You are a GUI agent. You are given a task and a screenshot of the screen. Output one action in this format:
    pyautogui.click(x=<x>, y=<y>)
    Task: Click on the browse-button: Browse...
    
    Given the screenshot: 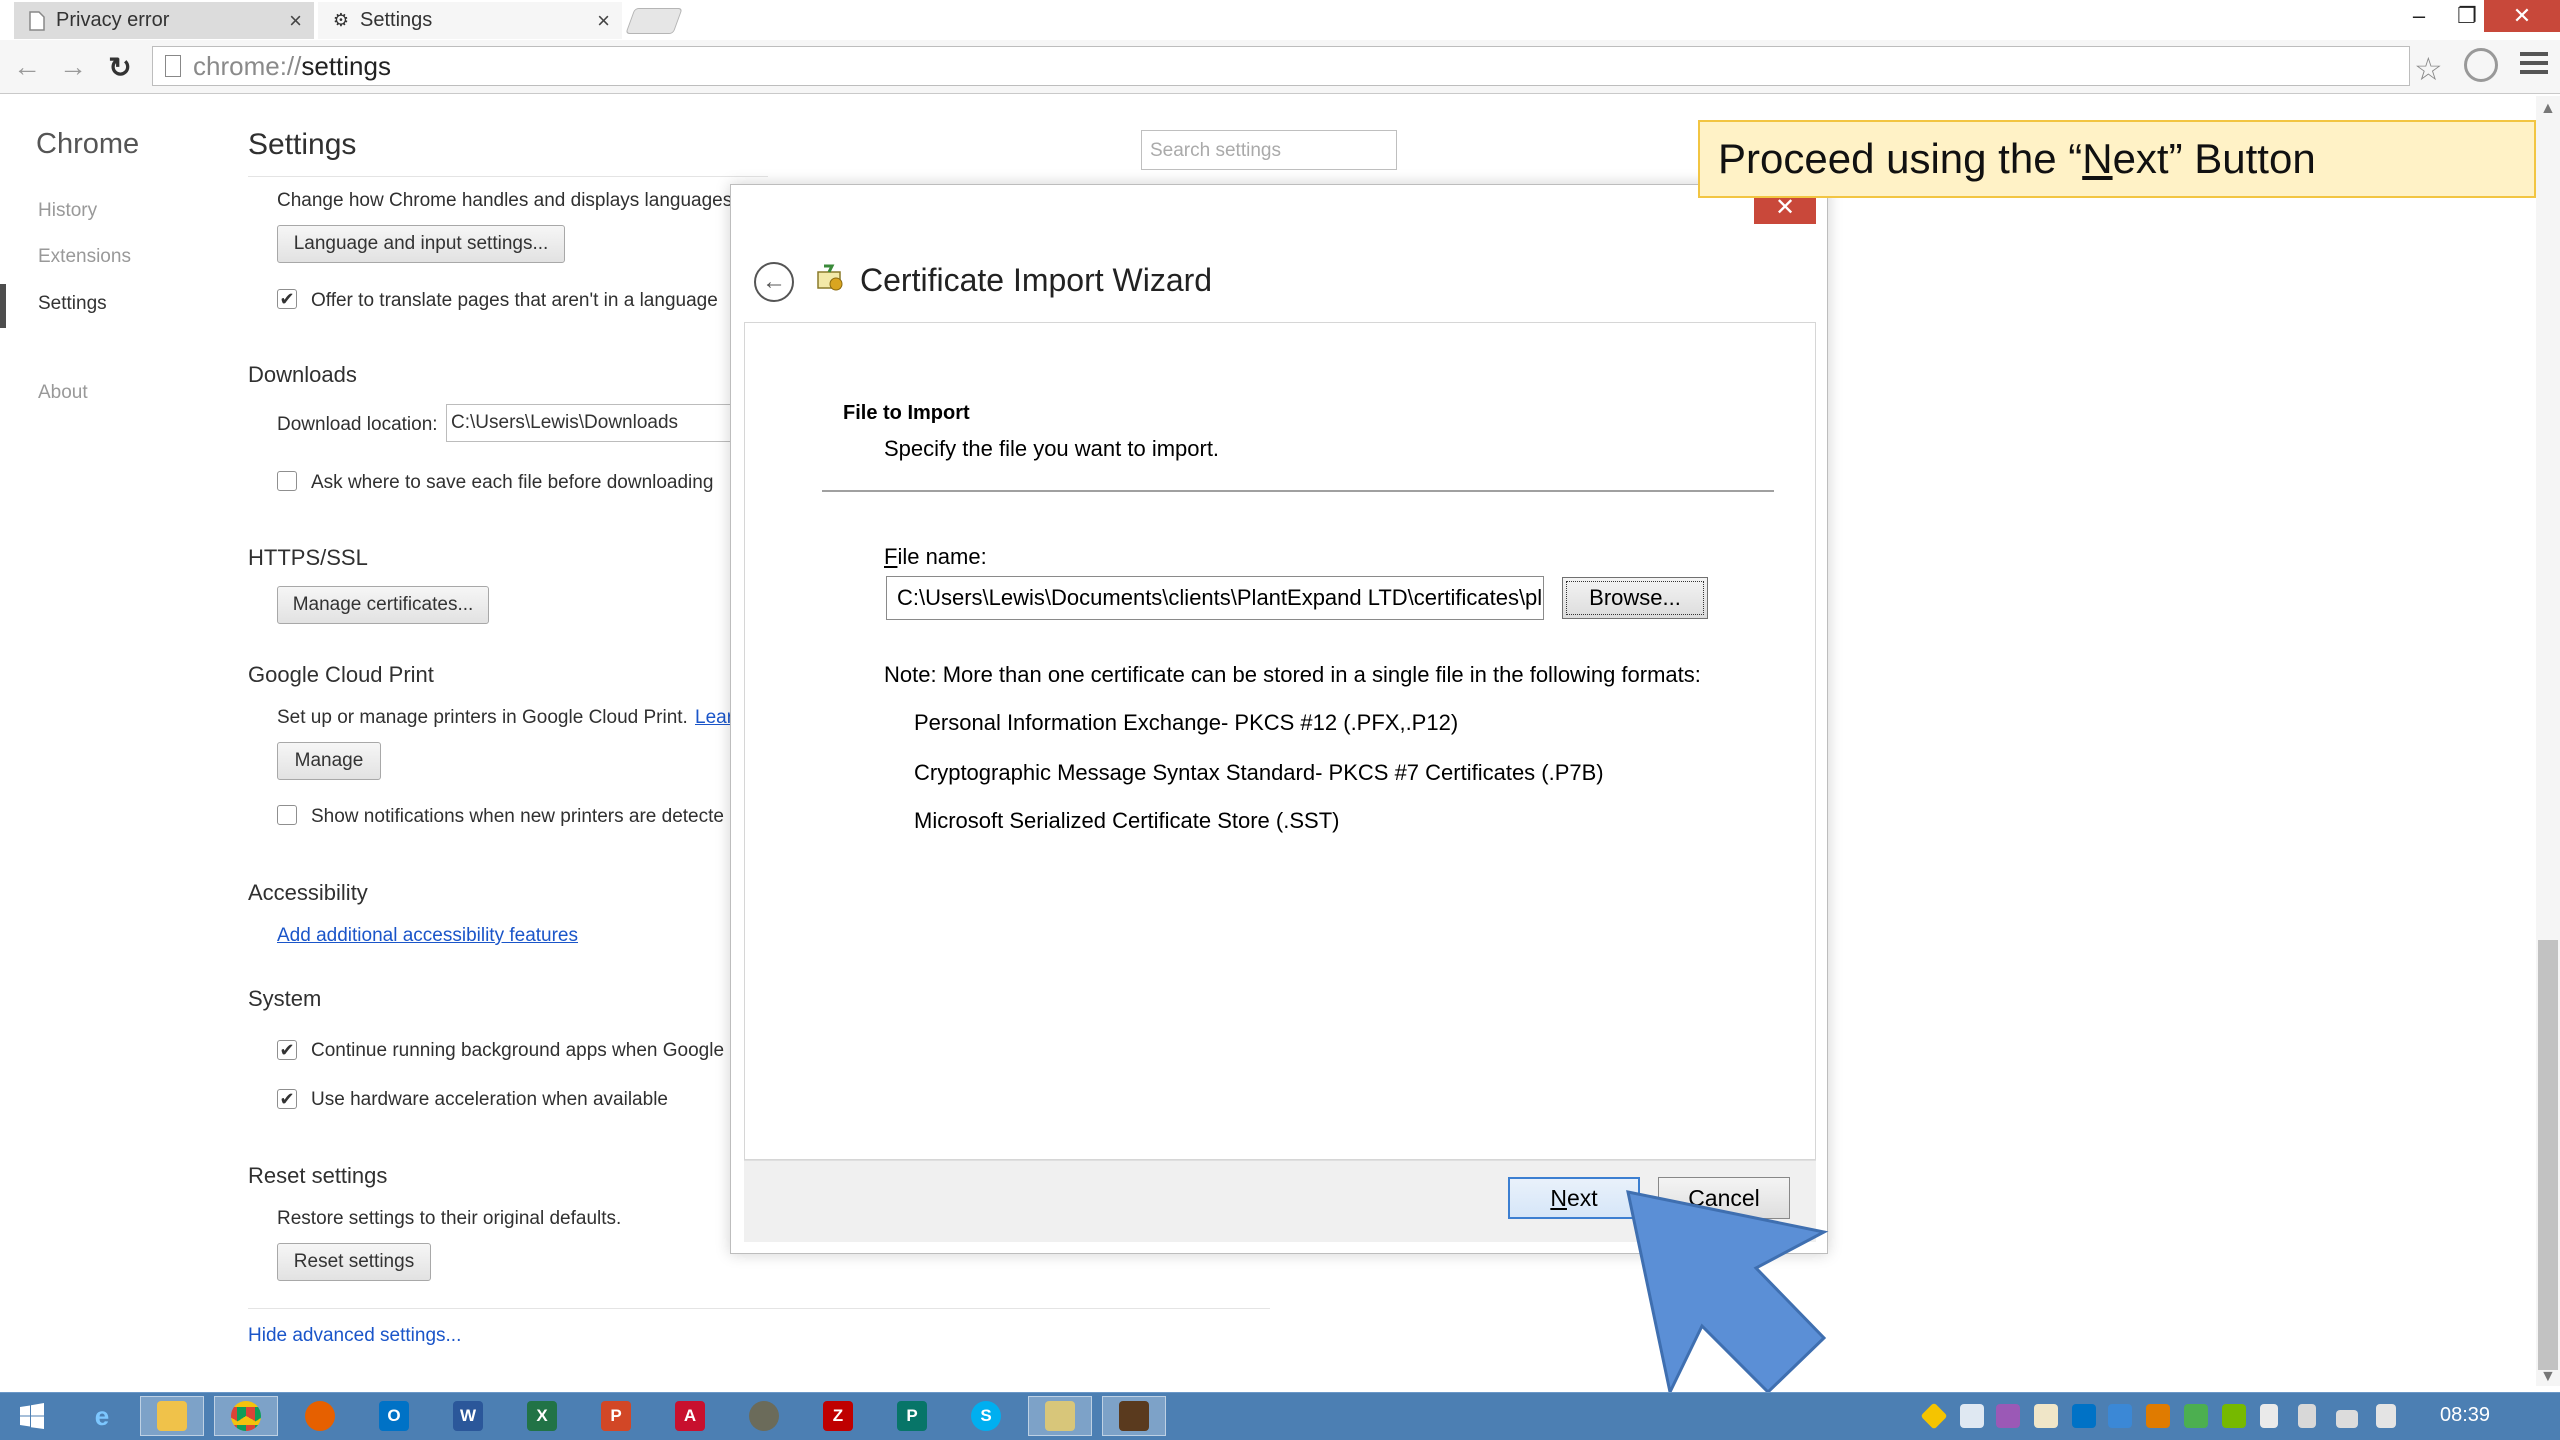 What is the action you would take?
    pyautogui.click(x=1635, y=598)
    